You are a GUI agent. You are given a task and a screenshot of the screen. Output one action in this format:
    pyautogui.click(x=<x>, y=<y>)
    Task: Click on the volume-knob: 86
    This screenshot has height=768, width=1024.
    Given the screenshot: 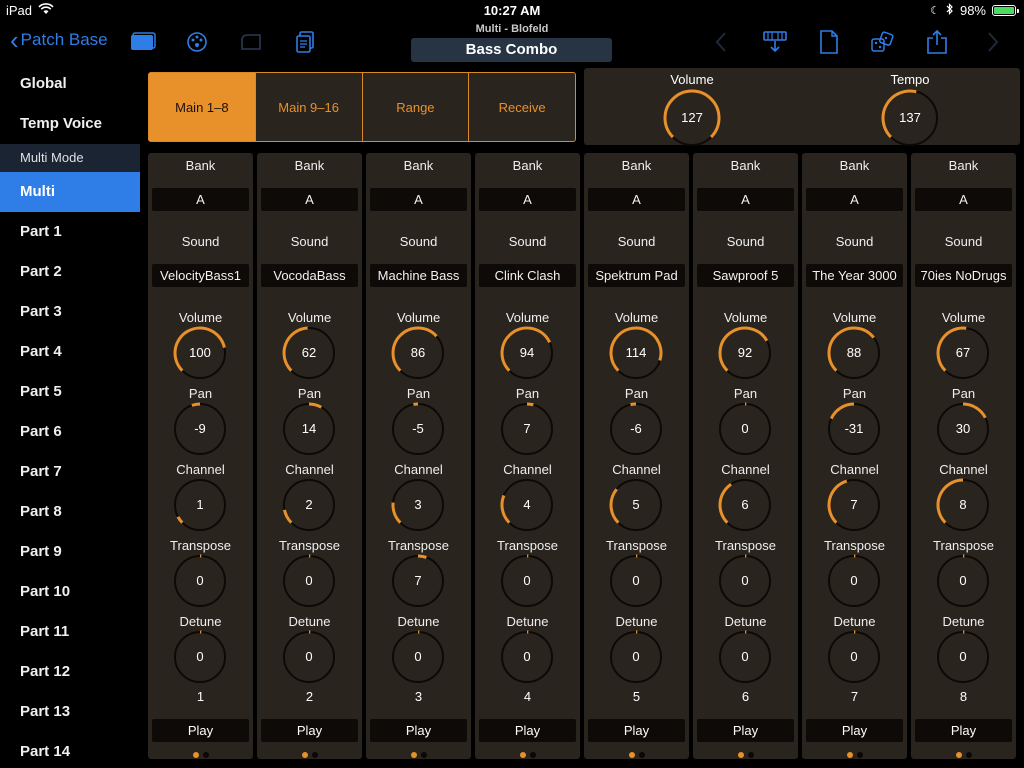 What is the action you would take?
    pyautogui.click(x=418, y=353)
    